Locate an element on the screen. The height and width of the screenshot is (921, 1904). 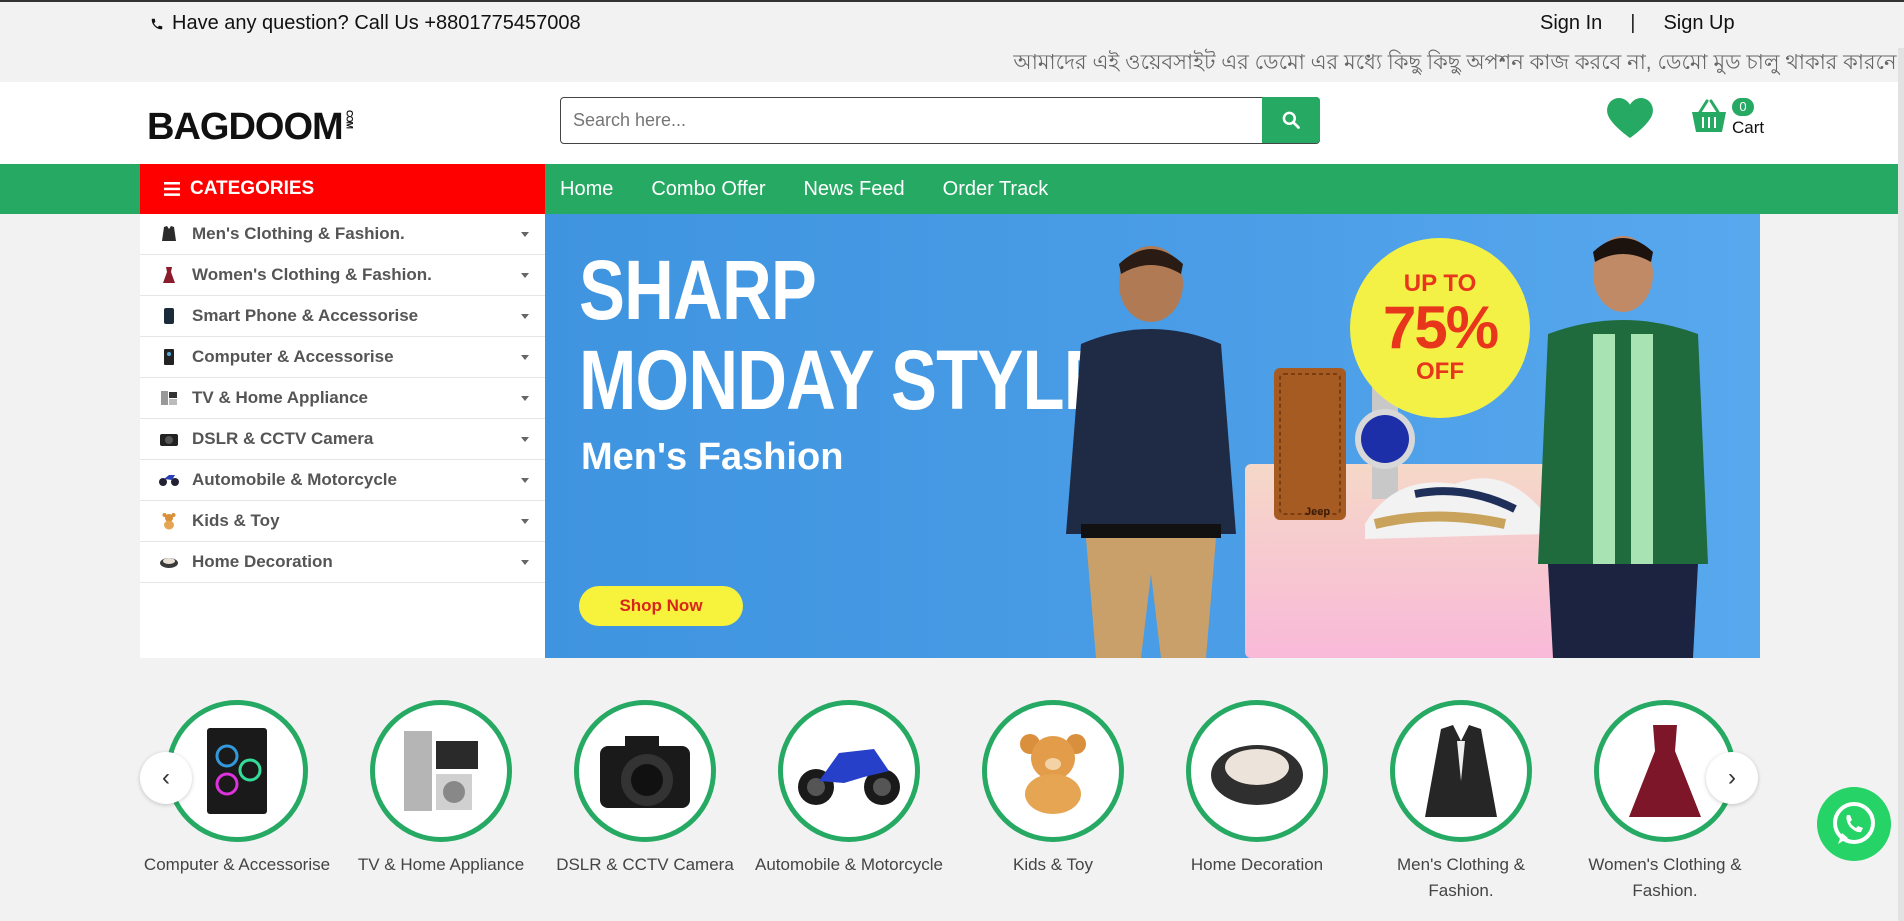
category-item-automobile: Automobile & Motorcycle is located at coordinates (342, 480).